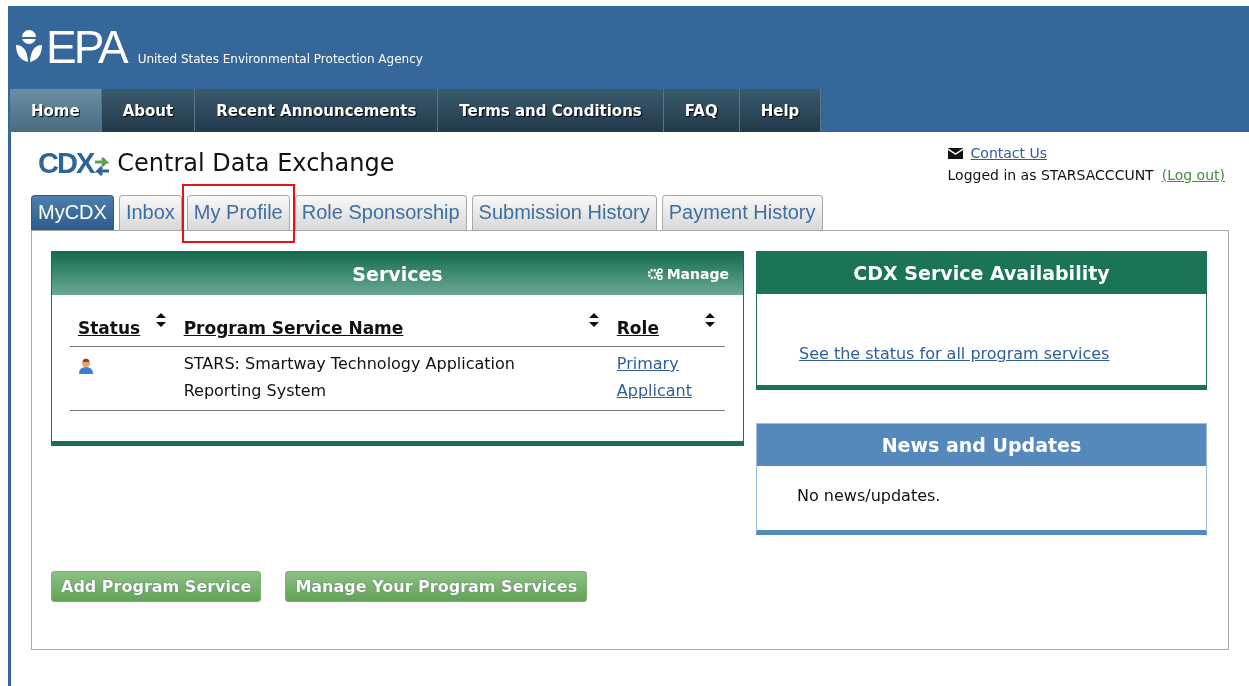  What do you see at coordinates (780, 110) in the screenshot?
I see `nav-item: Help` at bounding box center [780, 110].